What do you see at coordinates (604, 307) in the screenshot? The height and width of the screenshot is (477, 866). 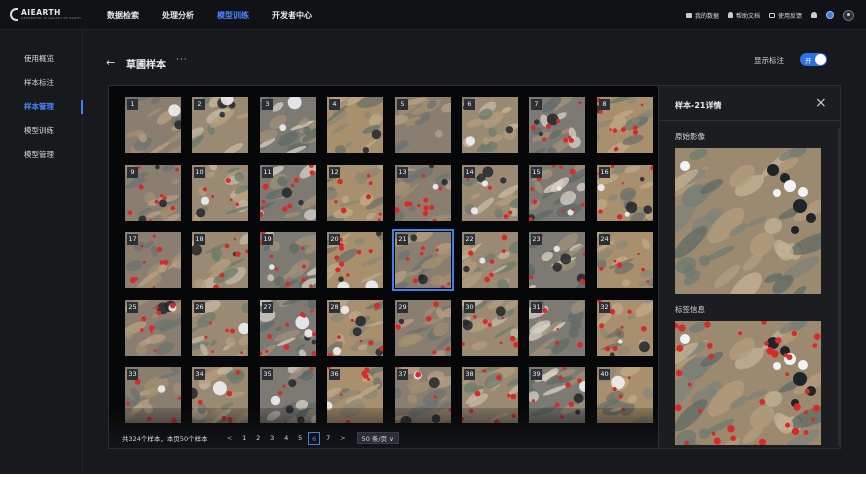 I see `tile-number: 32` at bounding box center [604, 307].